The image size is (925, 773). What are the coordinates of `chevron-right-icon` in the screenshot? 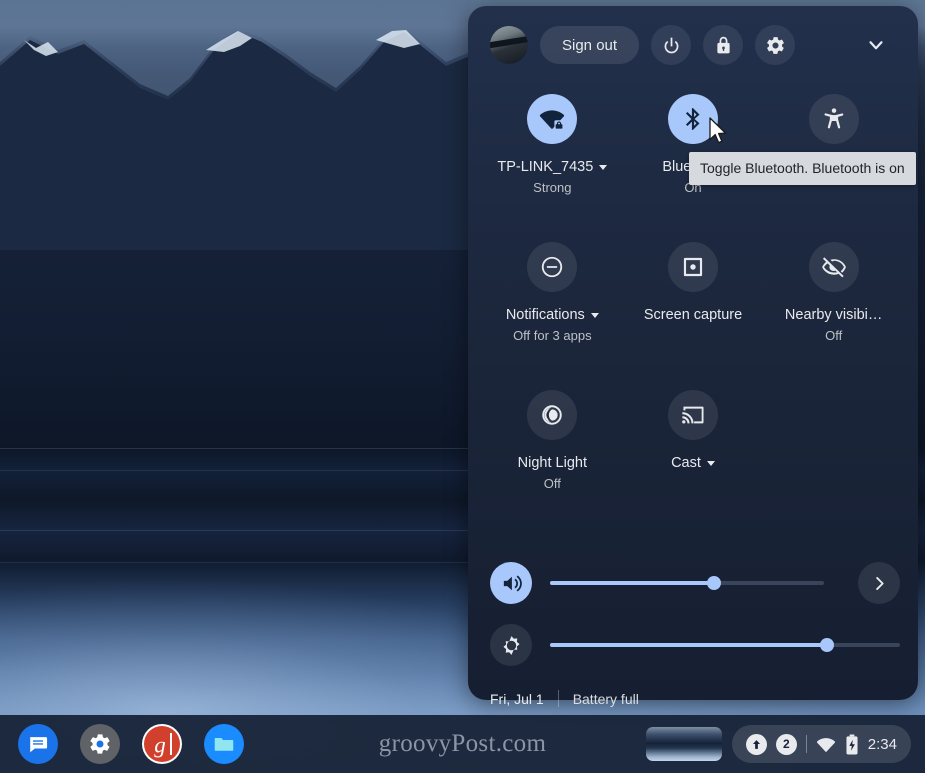 It's located at (879, 583).